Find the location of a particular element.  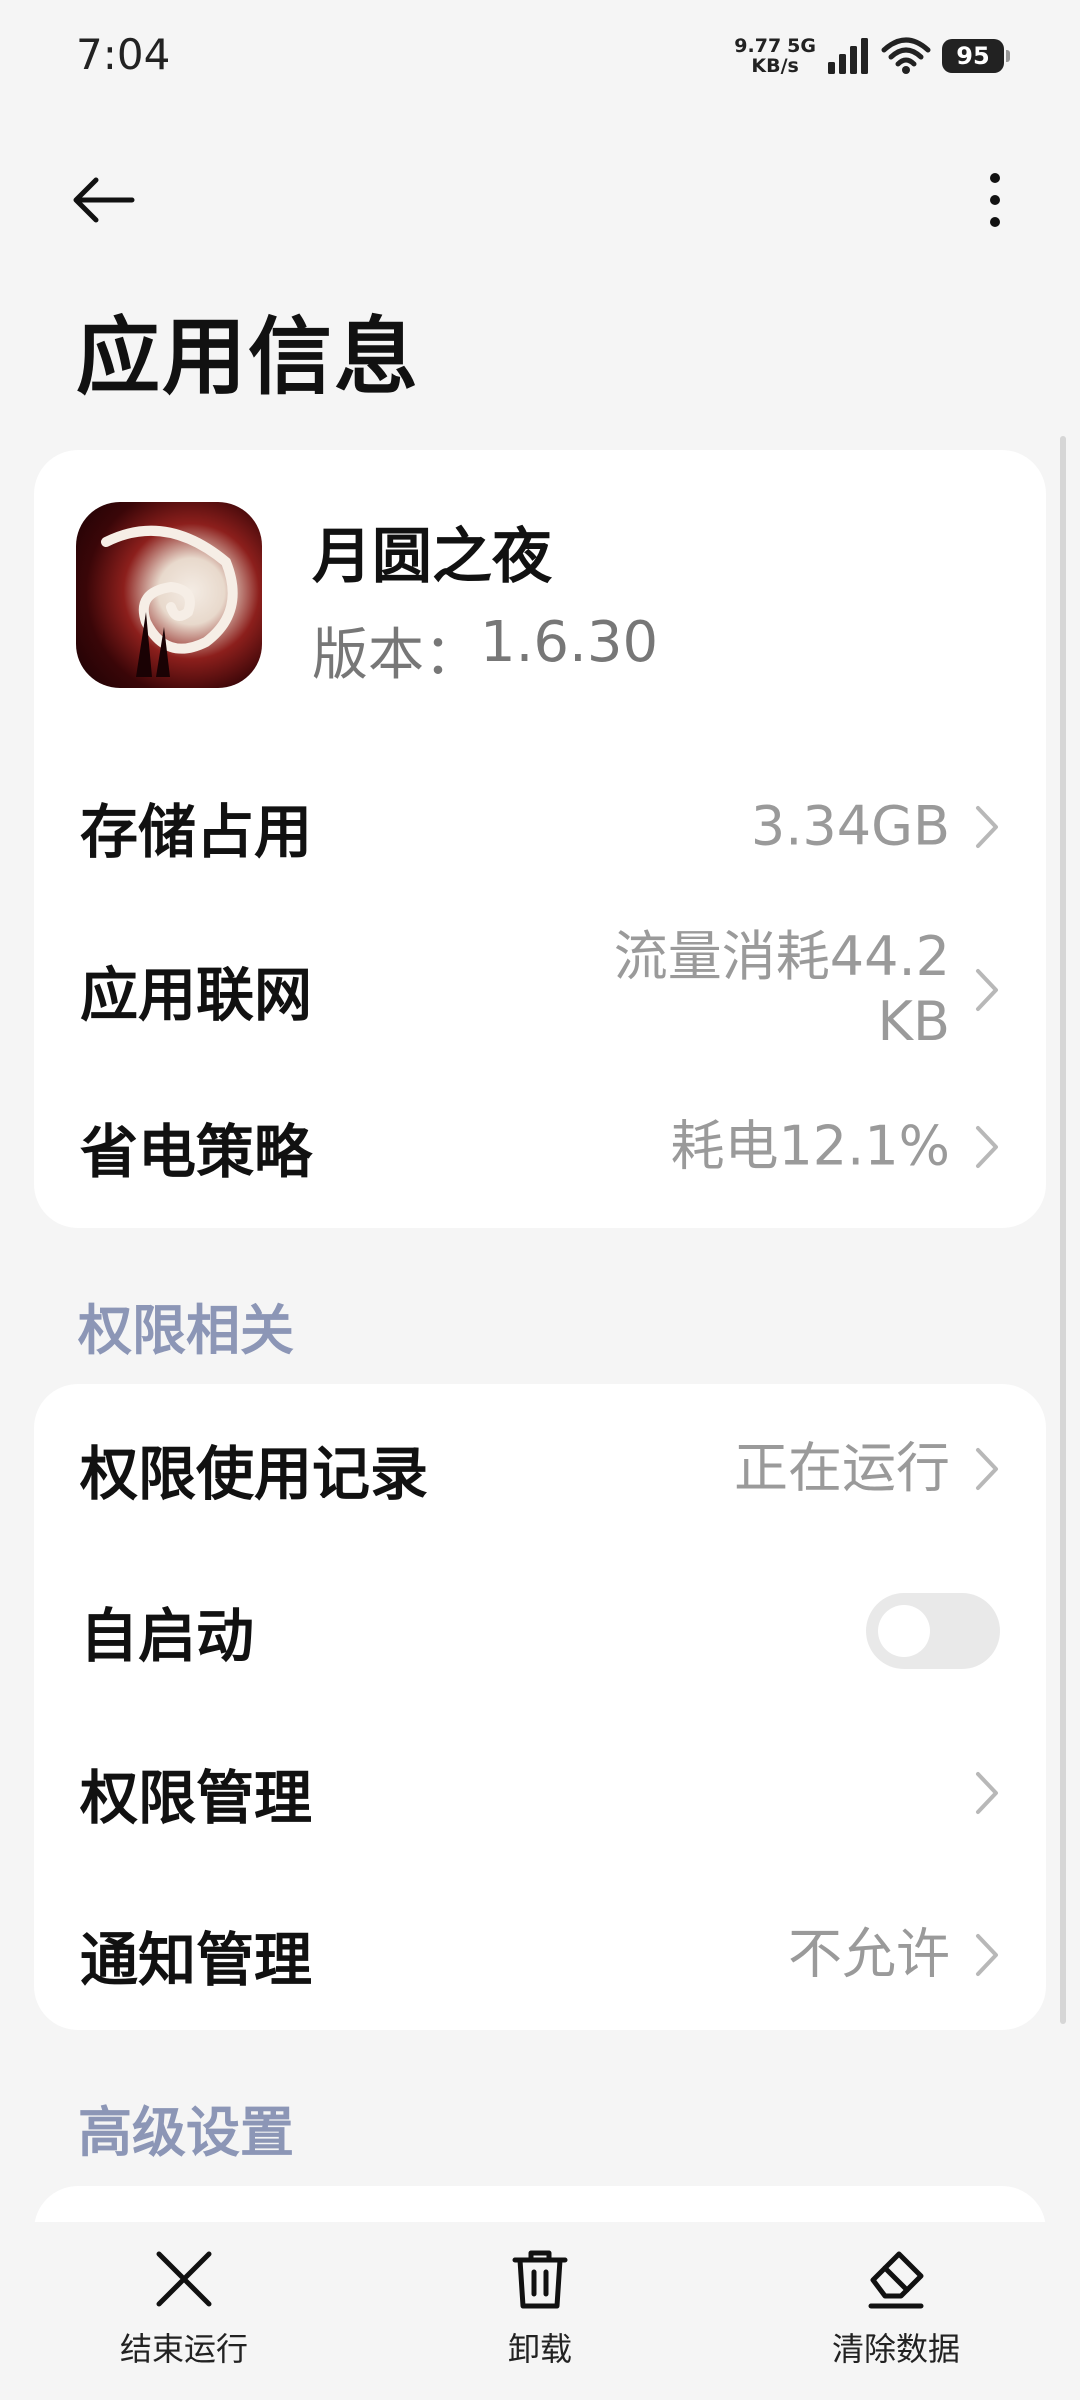

back-arrow-icon is located at coordinates (104, 200).